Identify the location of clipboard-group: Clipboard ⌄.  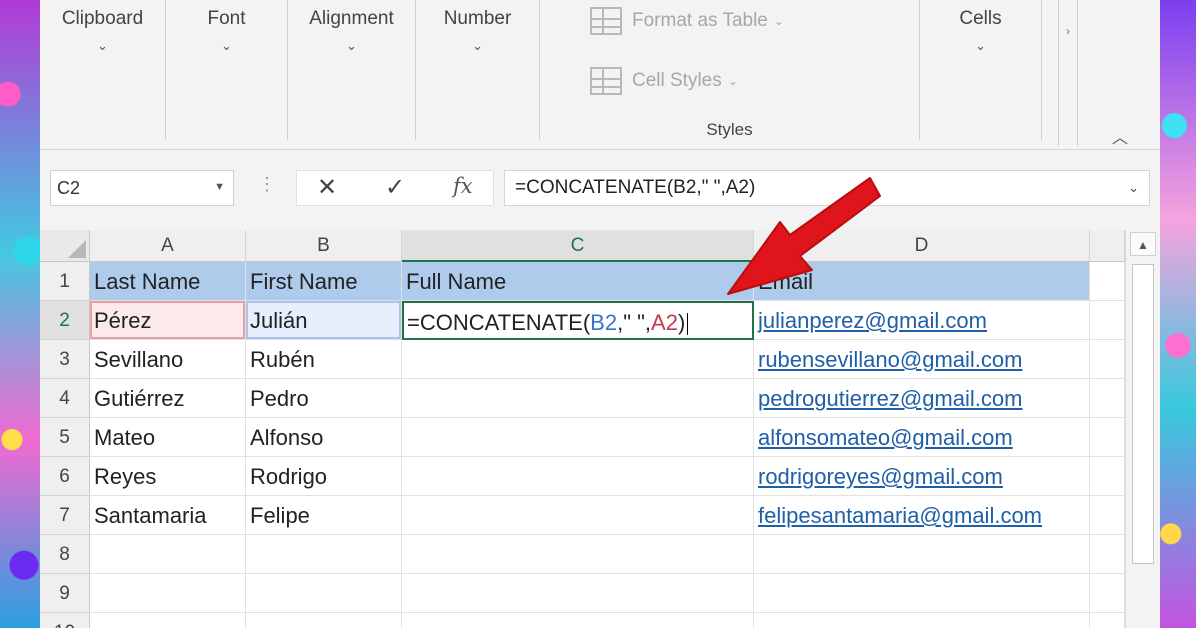
(103, 70).